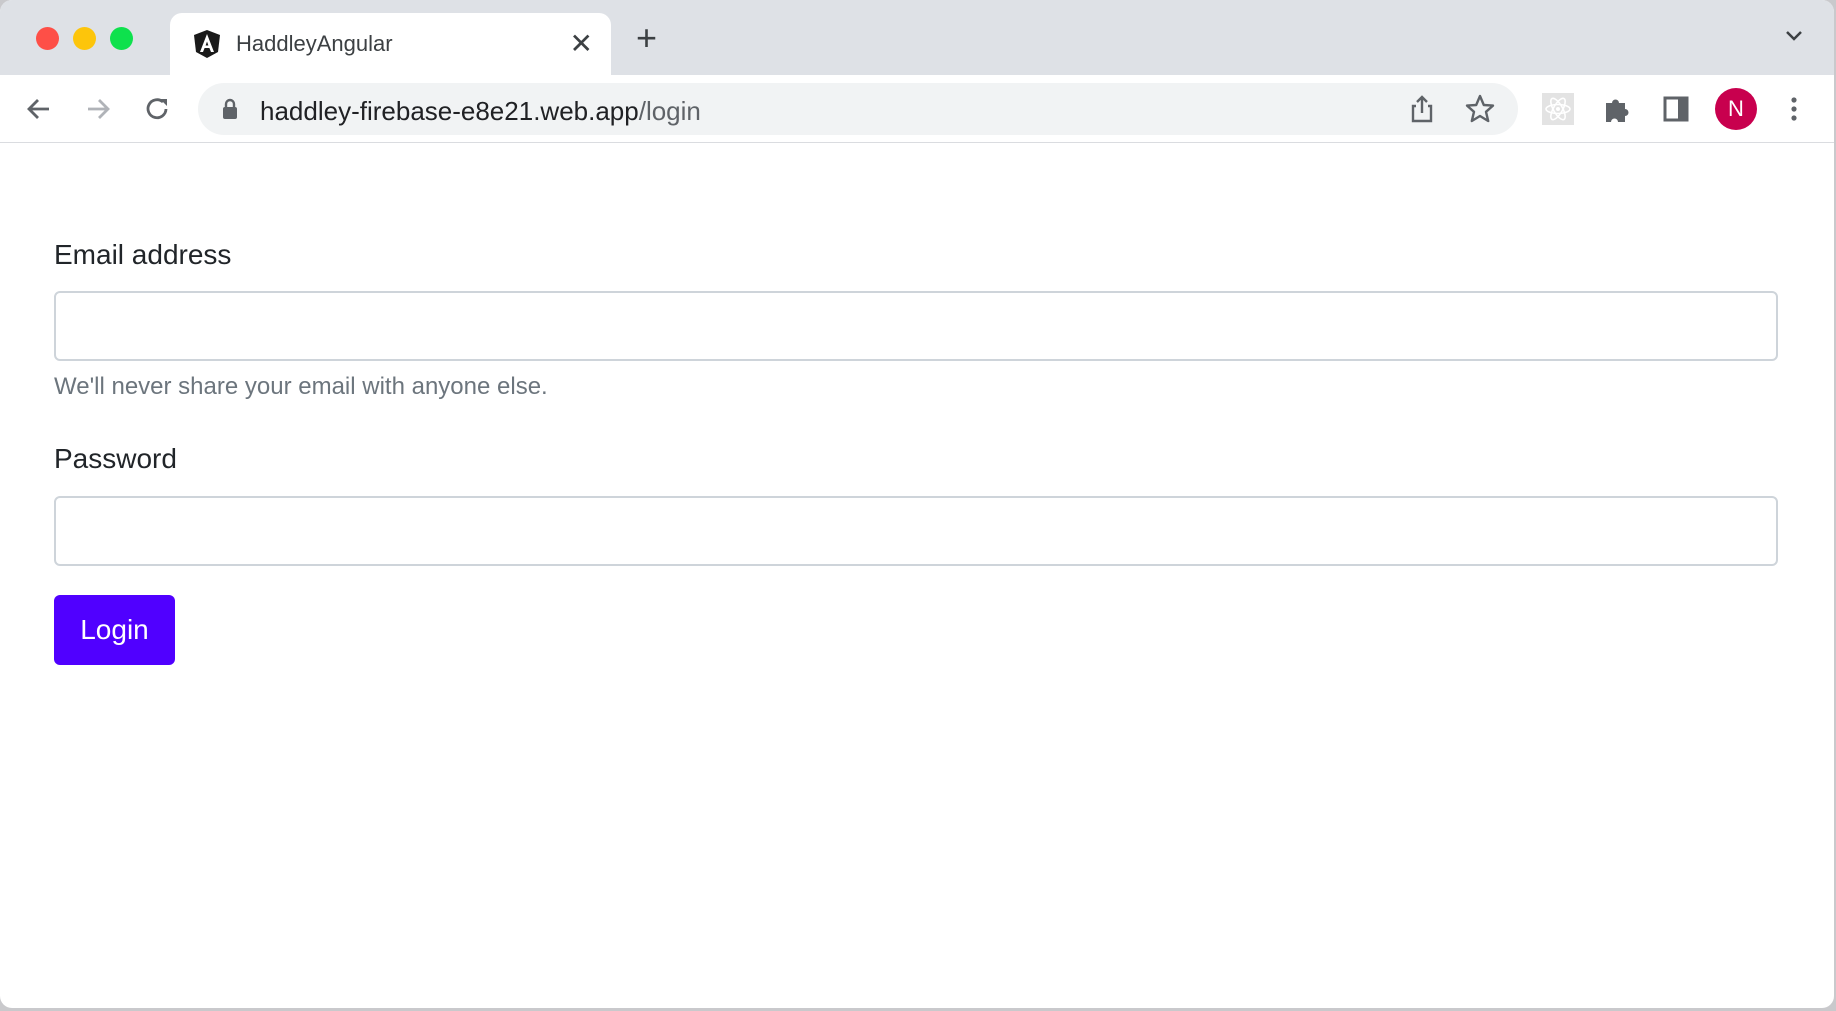 The height and width of the screenshot is (1011, 1836). What do you see at coordinates (314, 43) in the screenshot?
I see `tab-title: HaddleyAngular` at bounding box center [314, 43].